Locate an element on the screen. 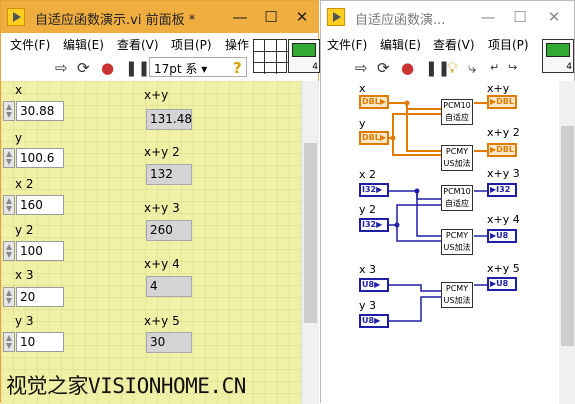 The width and height of the screenshot is (575, 404). front-panel-scrollbar is located at coordinates (310, 242).